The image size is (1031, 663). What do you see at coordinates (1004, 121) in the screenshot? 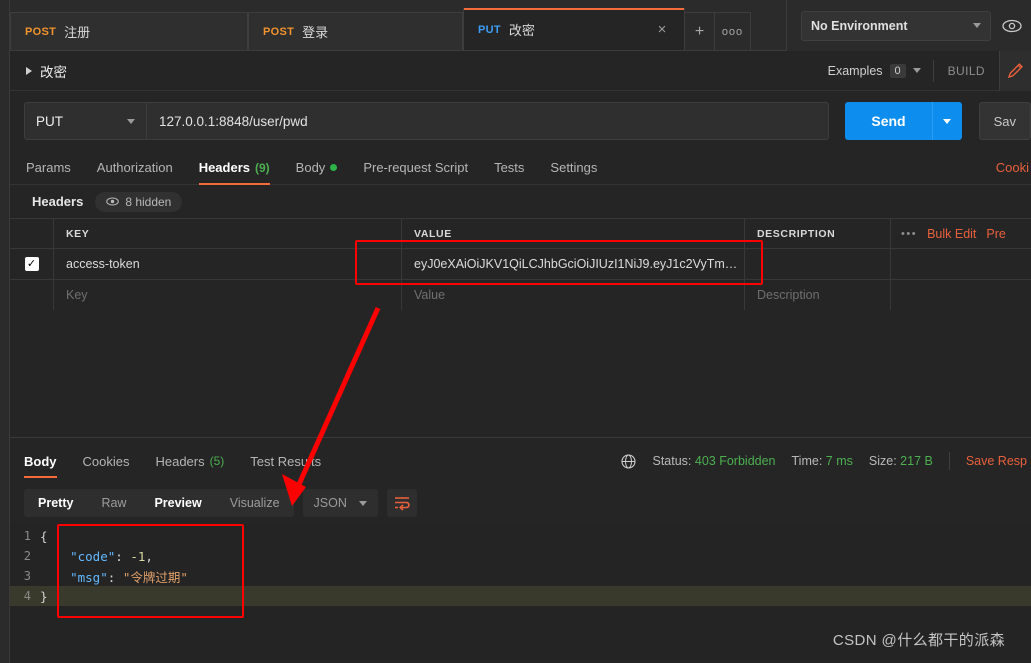
I see `save-button: Sav` at bounding box center [1004, 121].